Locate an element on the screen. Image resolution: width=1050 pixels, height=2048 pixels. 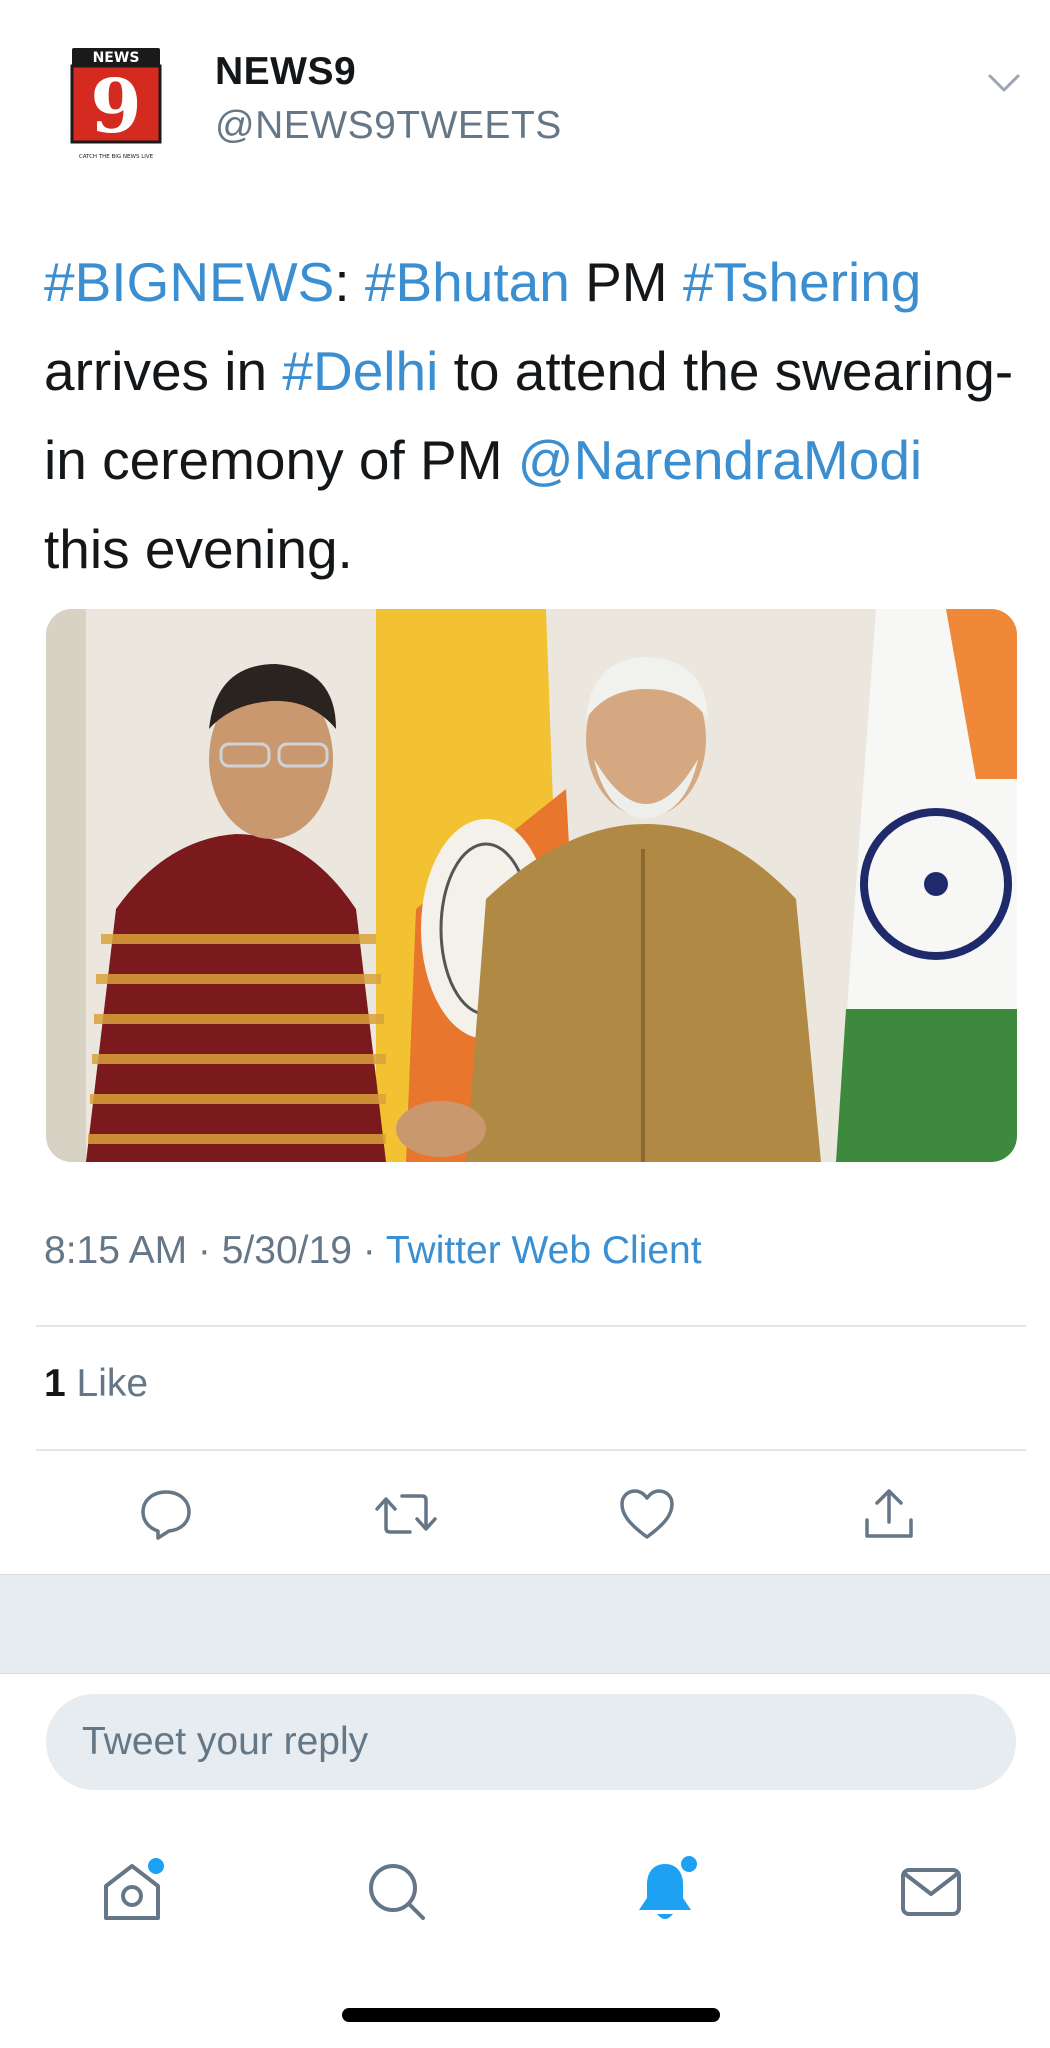
retweet-icon is located at coordinates (406, 1514).